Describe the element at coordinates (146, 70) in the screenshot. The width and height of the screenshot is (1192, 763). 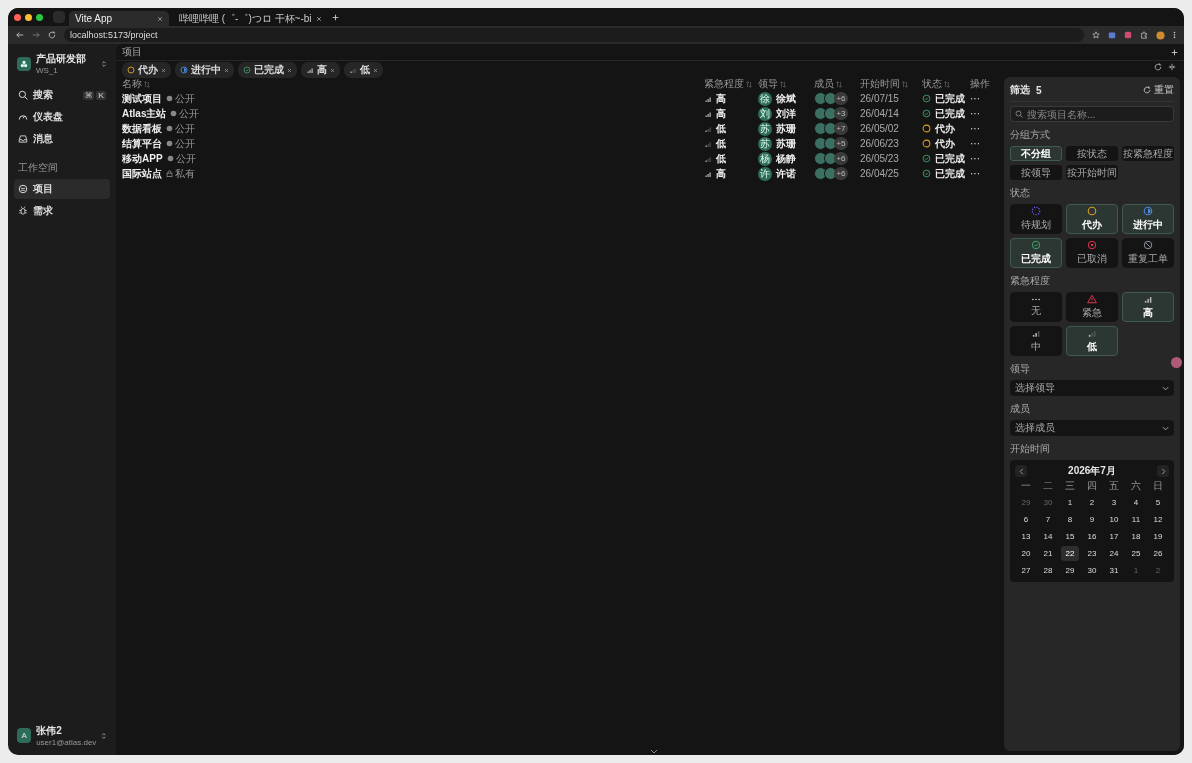
I see `filter-chip: 代办` at that location.